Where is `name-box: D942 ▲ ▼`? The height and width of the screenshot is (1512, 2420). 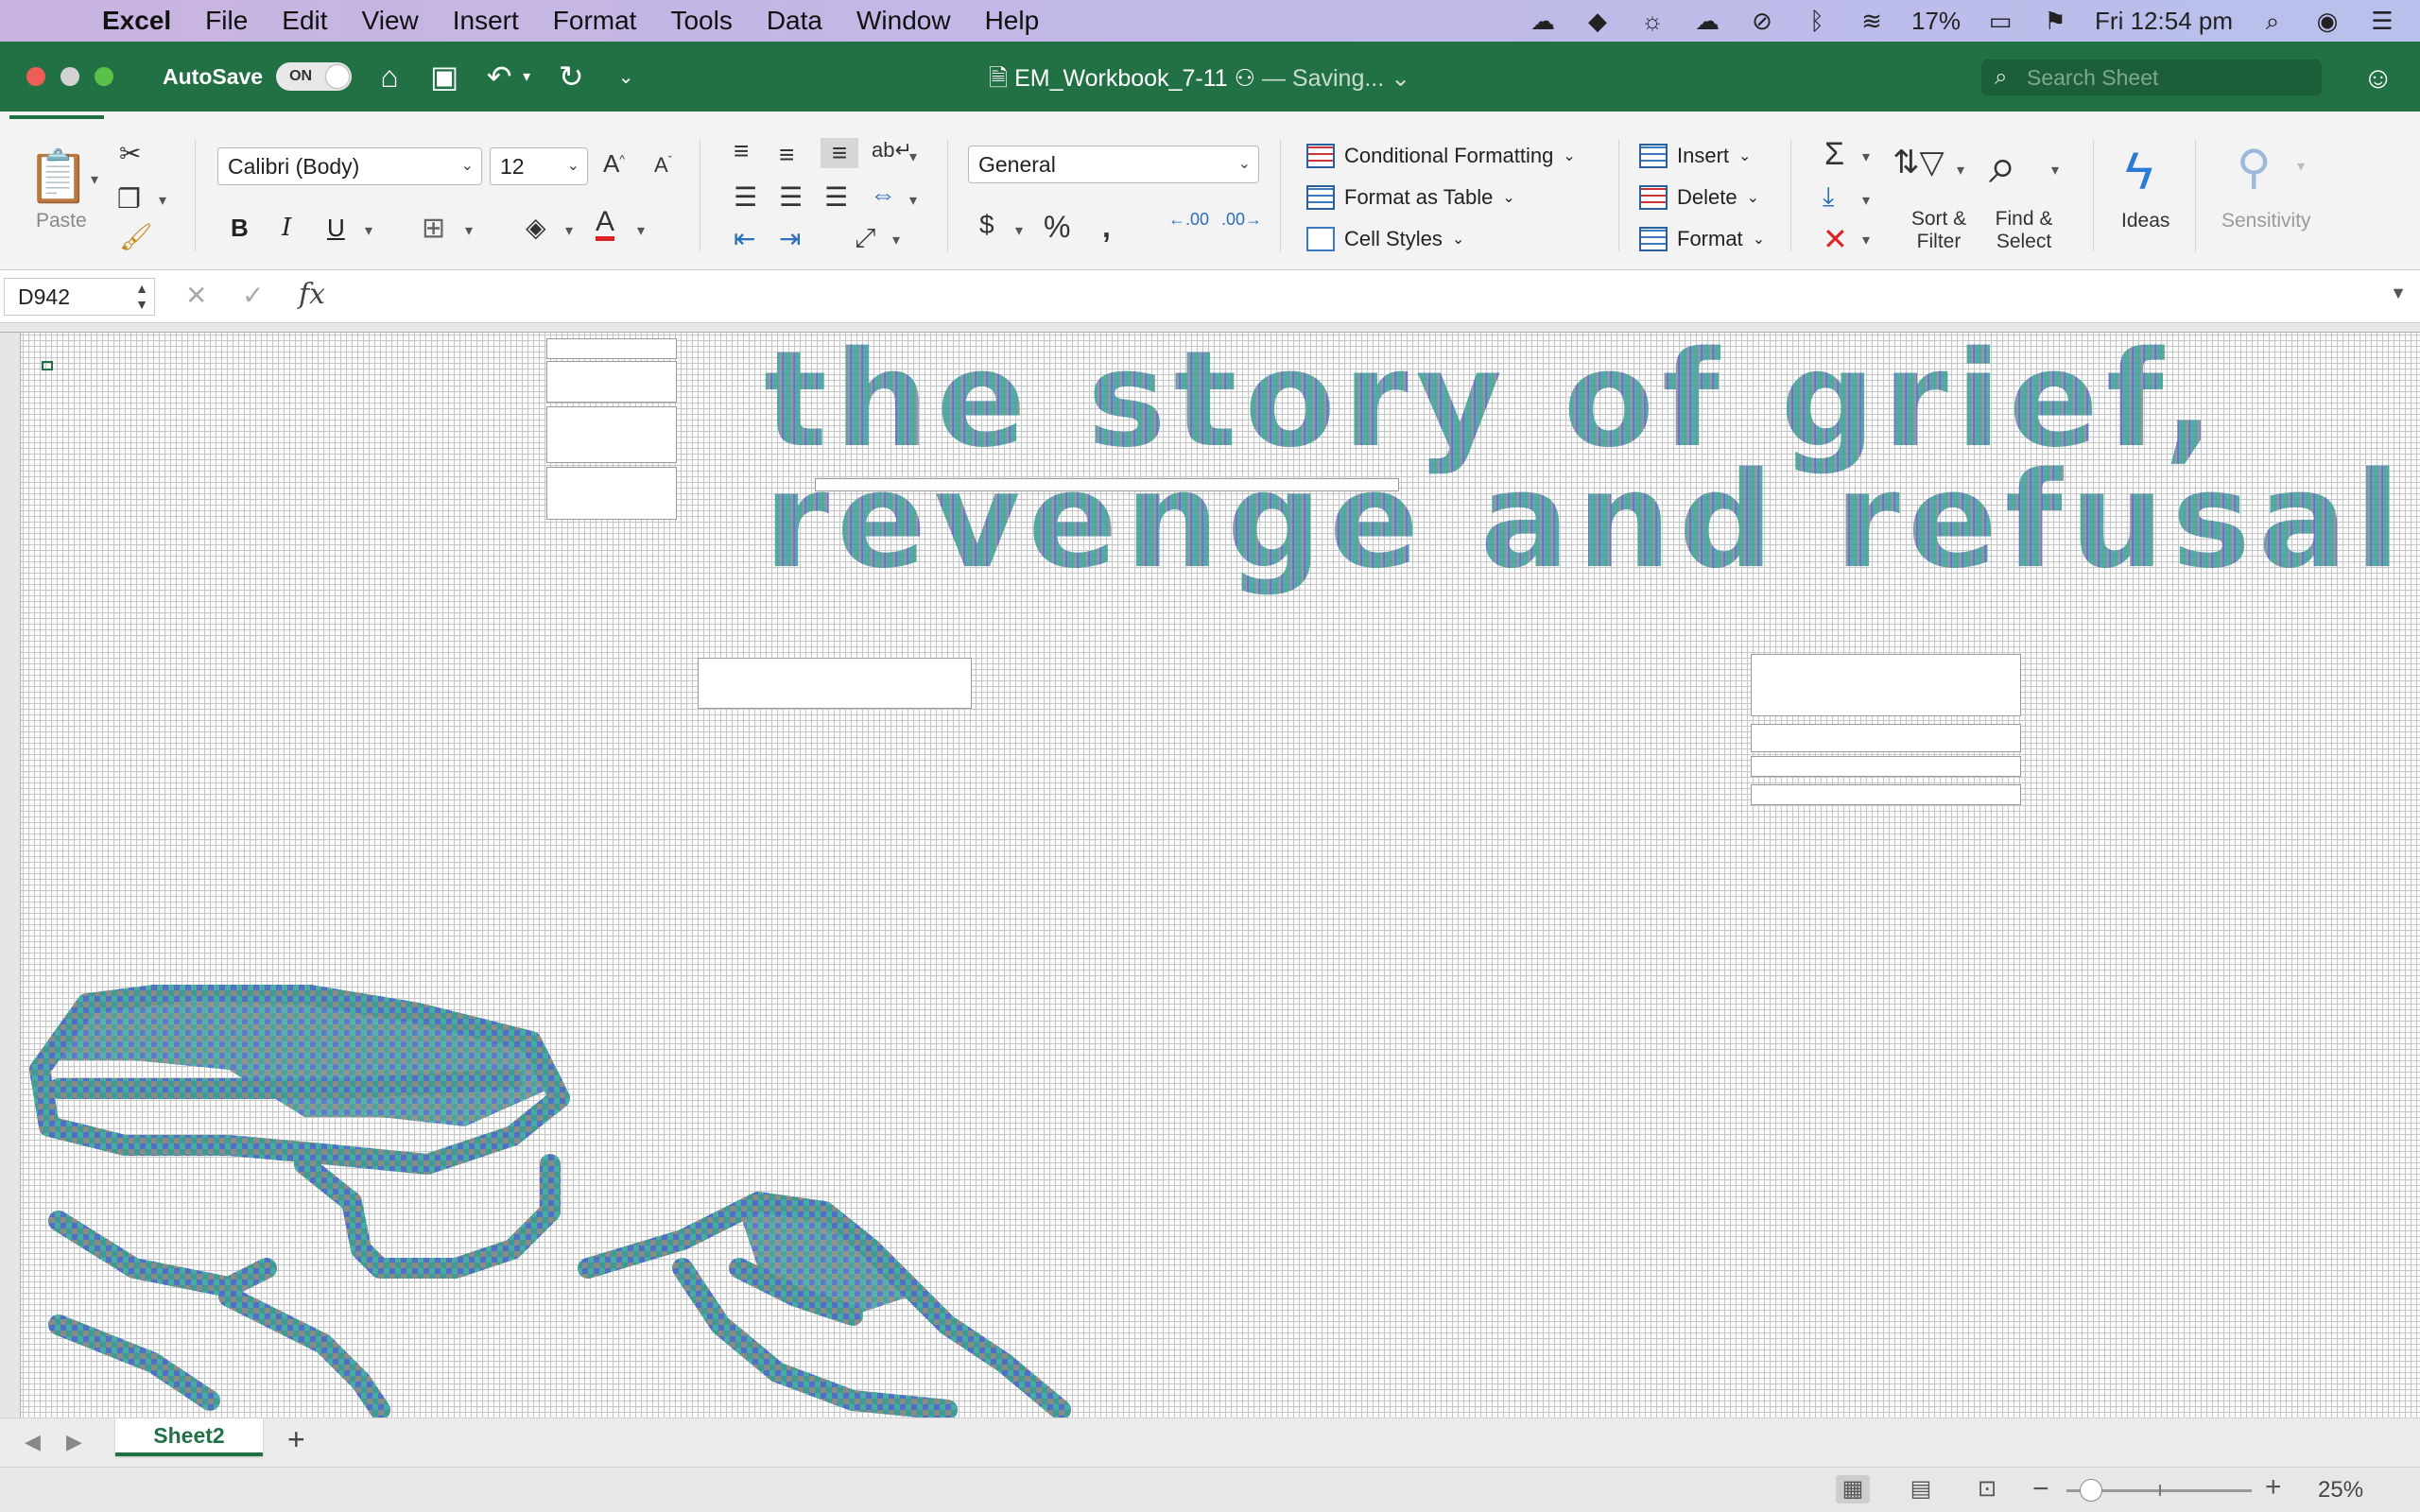
name-box: D942 ▲ ▼ is located at coordinates (79, 297).